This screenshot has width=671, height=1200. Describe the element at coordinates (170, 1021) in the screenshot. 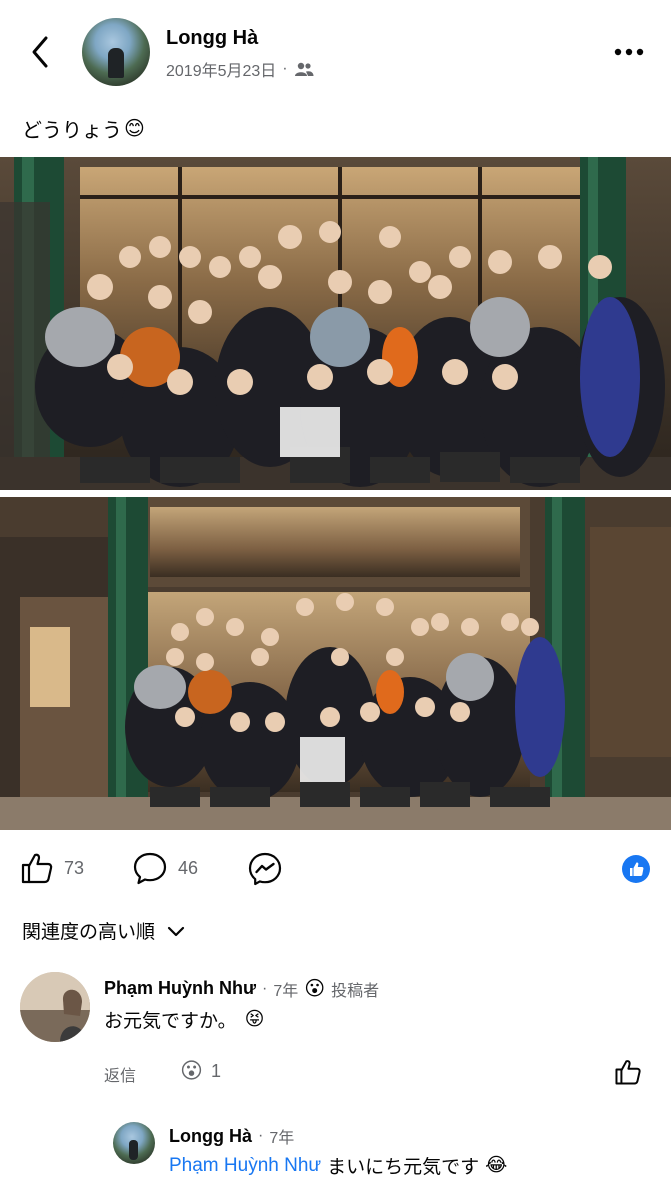

I see `comment-body: お元気ですか。` at that location.